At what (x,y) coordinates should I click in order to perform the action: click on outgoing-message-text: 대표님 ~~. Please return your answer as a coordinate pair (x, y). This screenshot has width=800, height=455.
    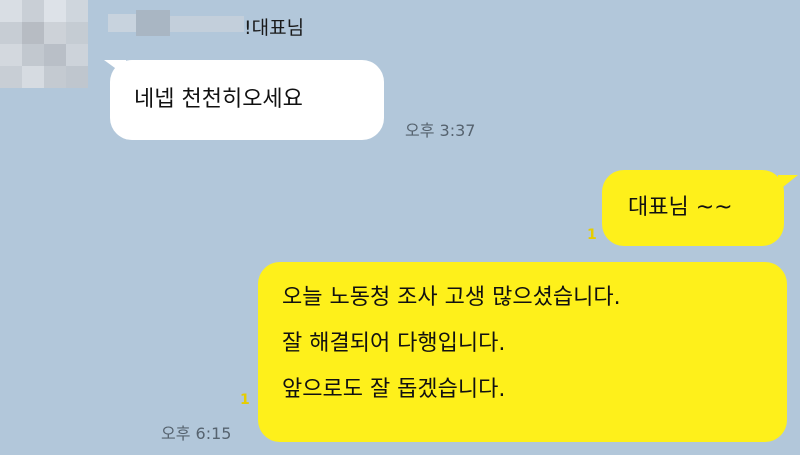
    Looking at the image, I should click on (680, 207).